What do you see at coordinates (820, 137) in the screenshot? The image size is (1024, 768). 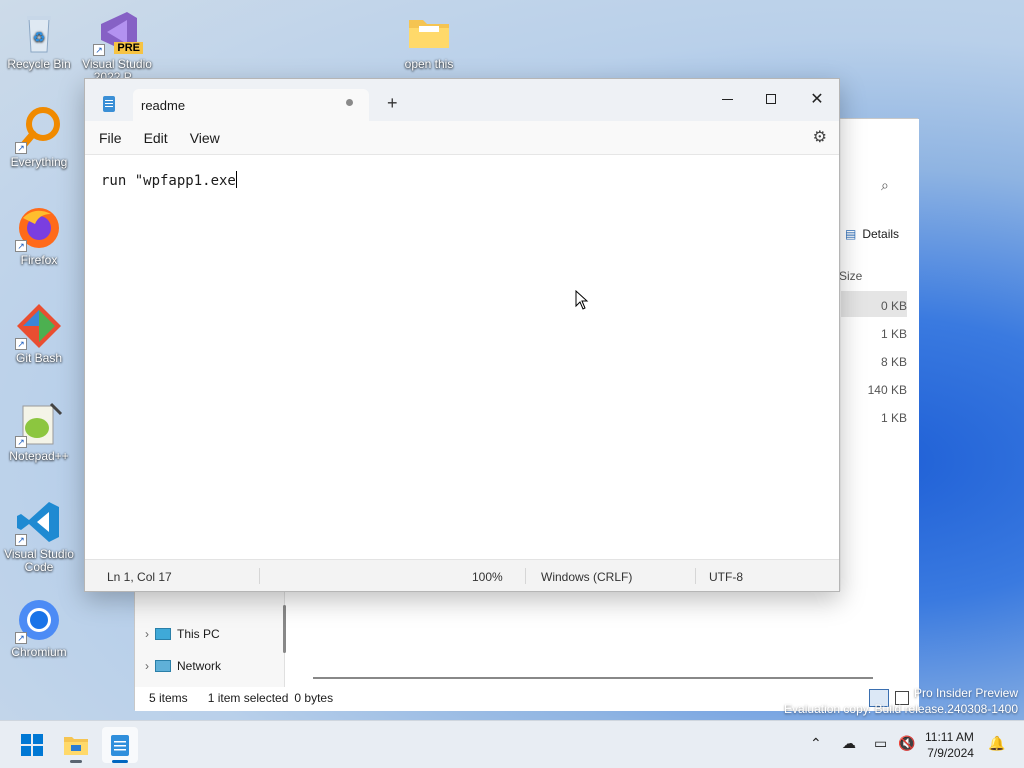 I see `settings-gear-icon: ⚙` at bounding box center [820, 137].